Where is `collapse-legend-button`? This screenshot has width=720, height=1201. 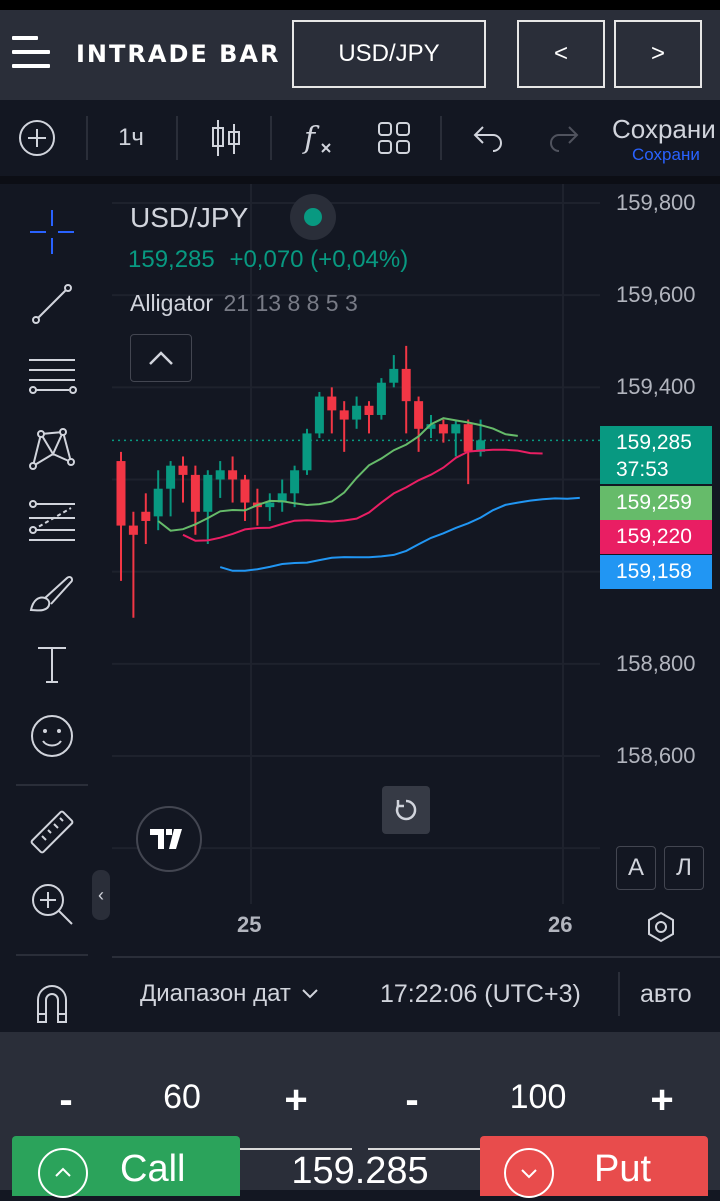
collapse-legend-button is located at coordinates (161, 358).